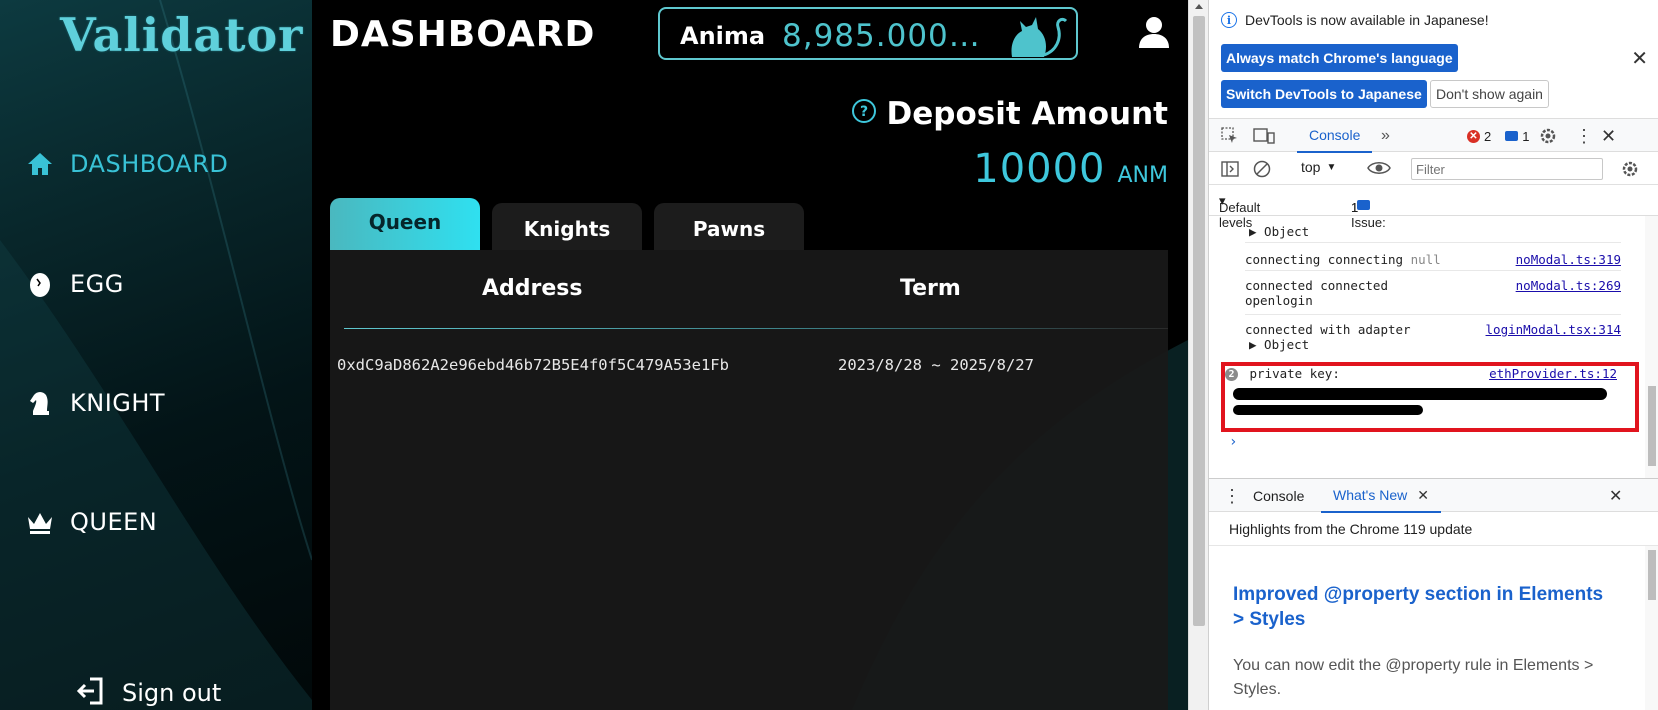  I want to click on dropdown-arrow-icon: ▼, so click(1331, 167).